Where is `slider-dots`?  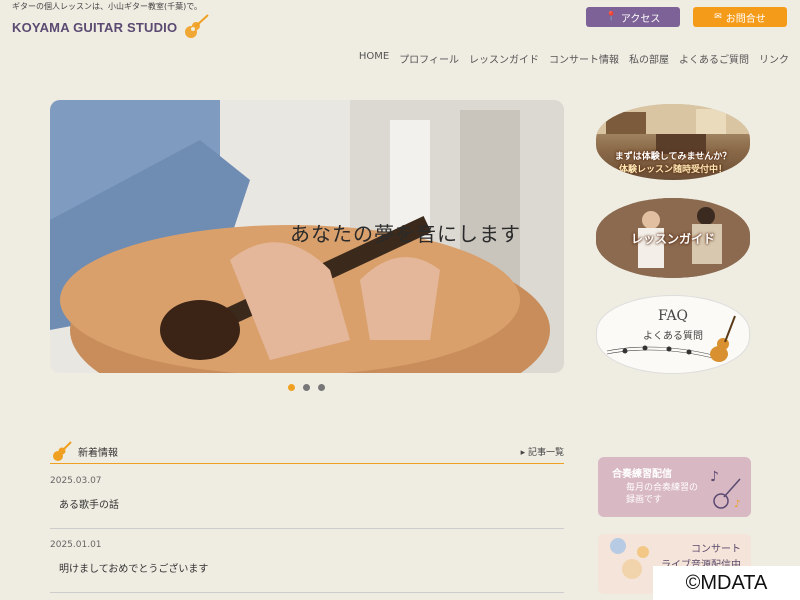
slider-dots is located at coordinates (306, 387).